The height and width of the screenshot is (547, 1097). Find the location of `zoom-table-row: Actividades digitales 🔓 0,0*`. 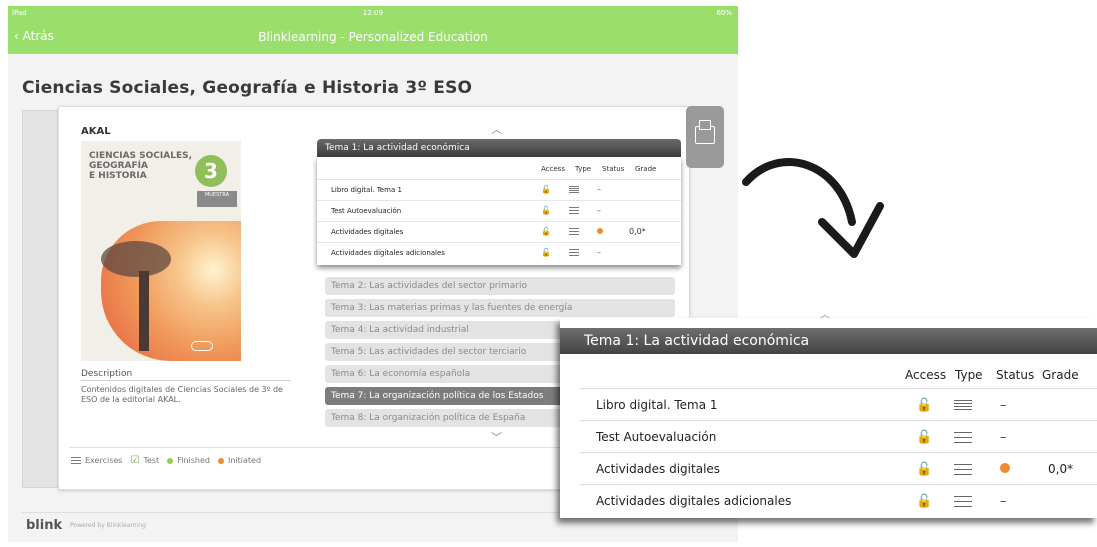

zoom-table-row: Actividades digitales 🔓 0,0* is located at coordinates (838, 468).